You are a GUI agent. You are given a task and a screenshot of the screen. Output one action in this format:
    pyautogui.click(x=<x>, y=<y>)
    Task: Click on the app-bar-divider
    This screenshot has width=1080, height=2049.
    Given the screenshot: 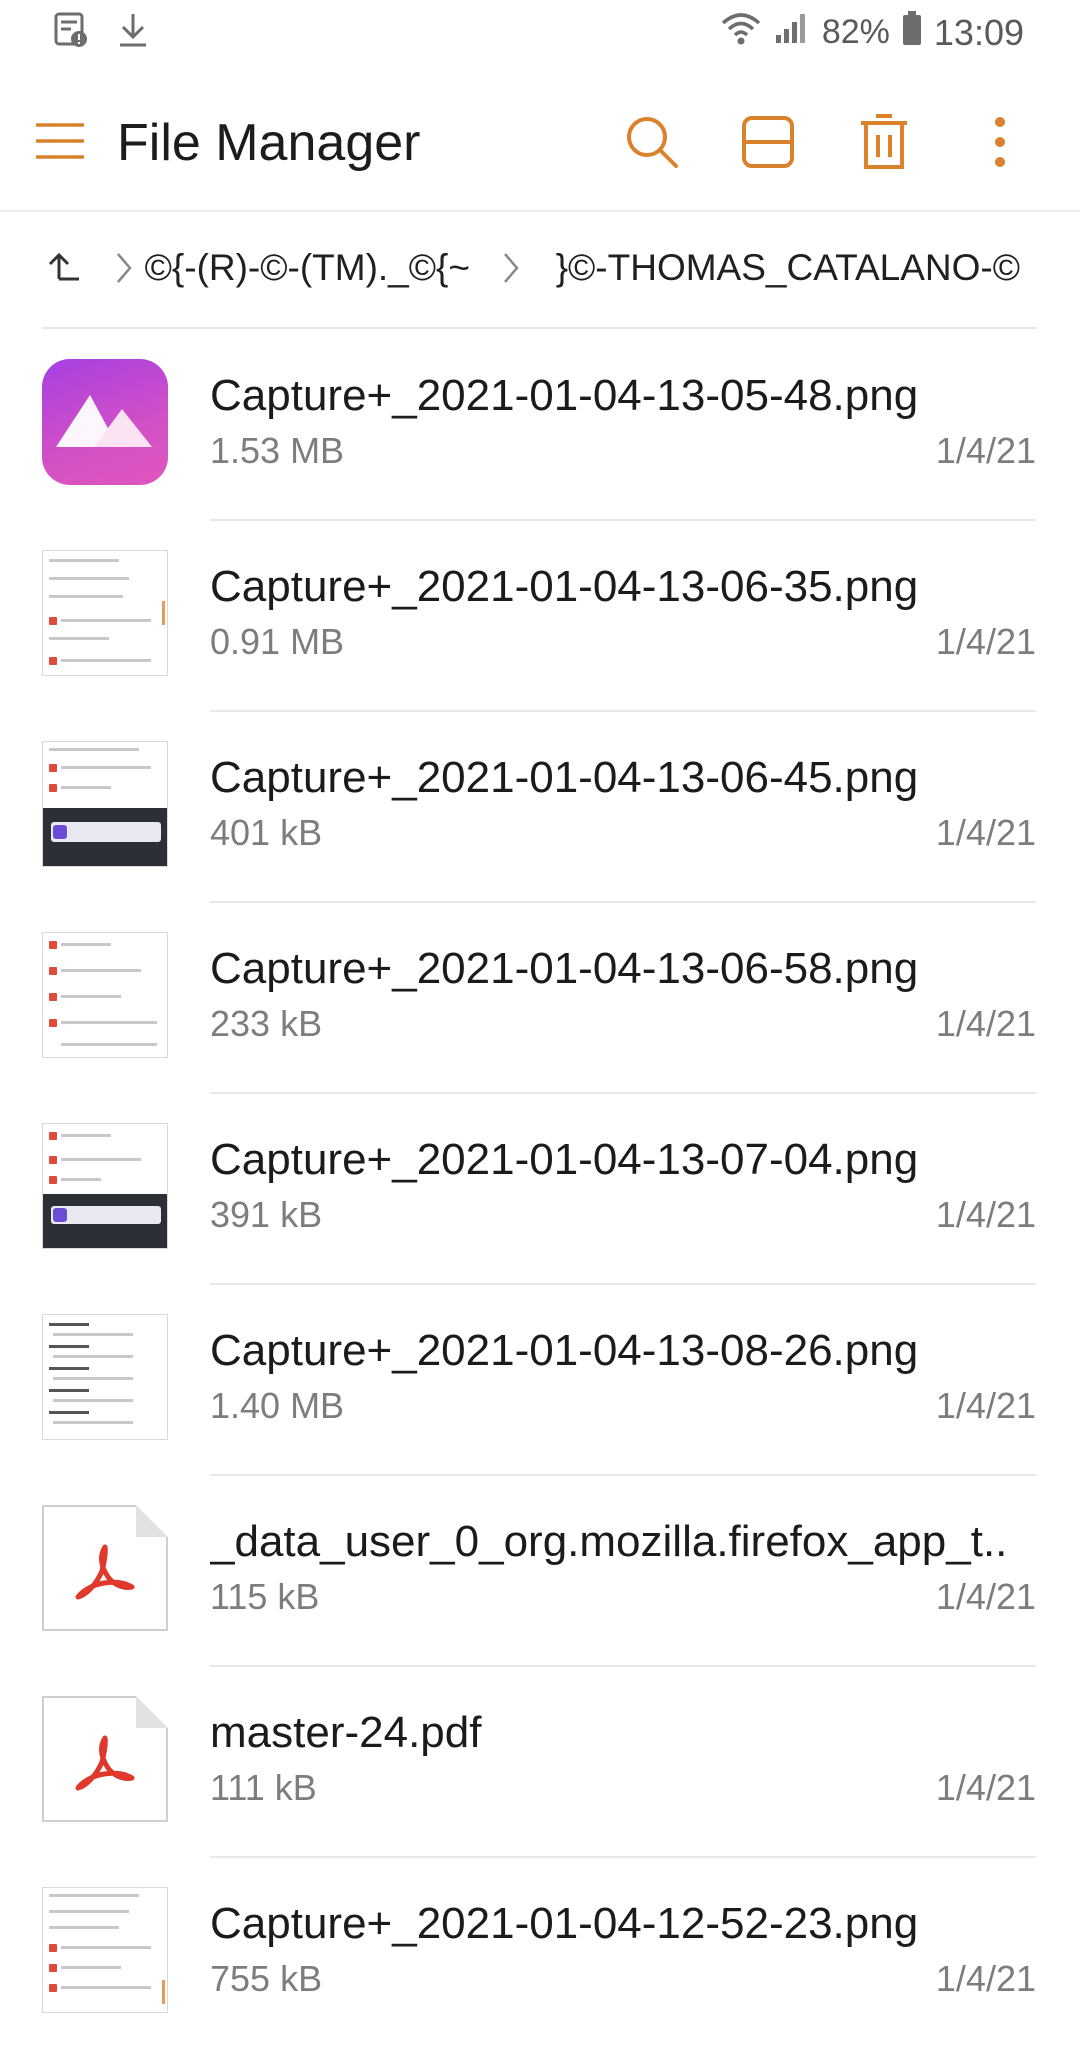 What is the action you would take?
    pyautogui.click(x=540, y=211)
    